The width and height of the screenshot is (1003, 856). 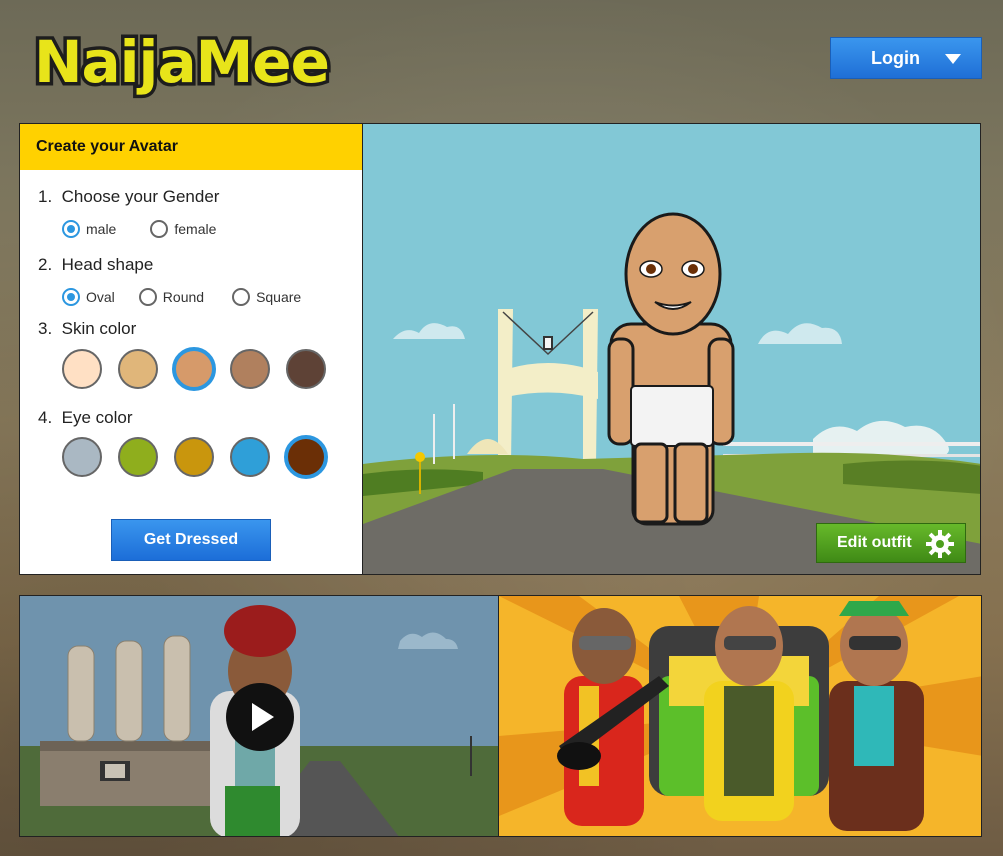 I want to click on radio-oval: Oval, so click(x=88, y=297).